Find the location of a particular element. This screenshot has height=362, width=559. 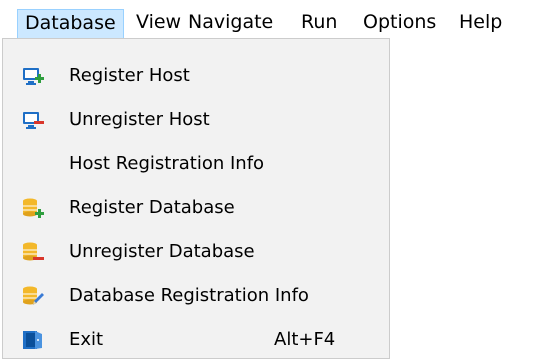

monitor-remove-icon is located at coordinates (33, 120).